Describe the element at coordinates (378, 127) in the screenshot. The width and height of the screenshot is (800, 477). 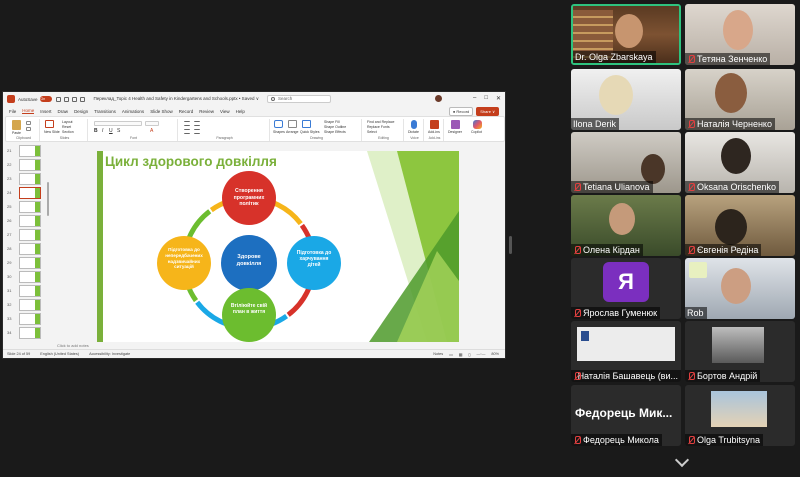
I see `replace-fonts-button: Replace Fonts` at that location.